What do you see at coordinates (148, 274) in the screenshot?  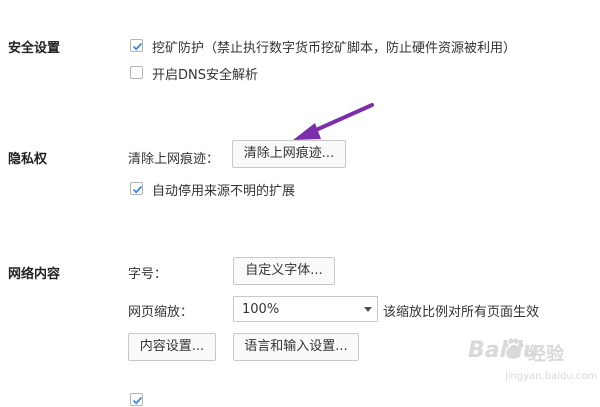 I see `font-size-label: 字号：` at bounding box center [148, 274].